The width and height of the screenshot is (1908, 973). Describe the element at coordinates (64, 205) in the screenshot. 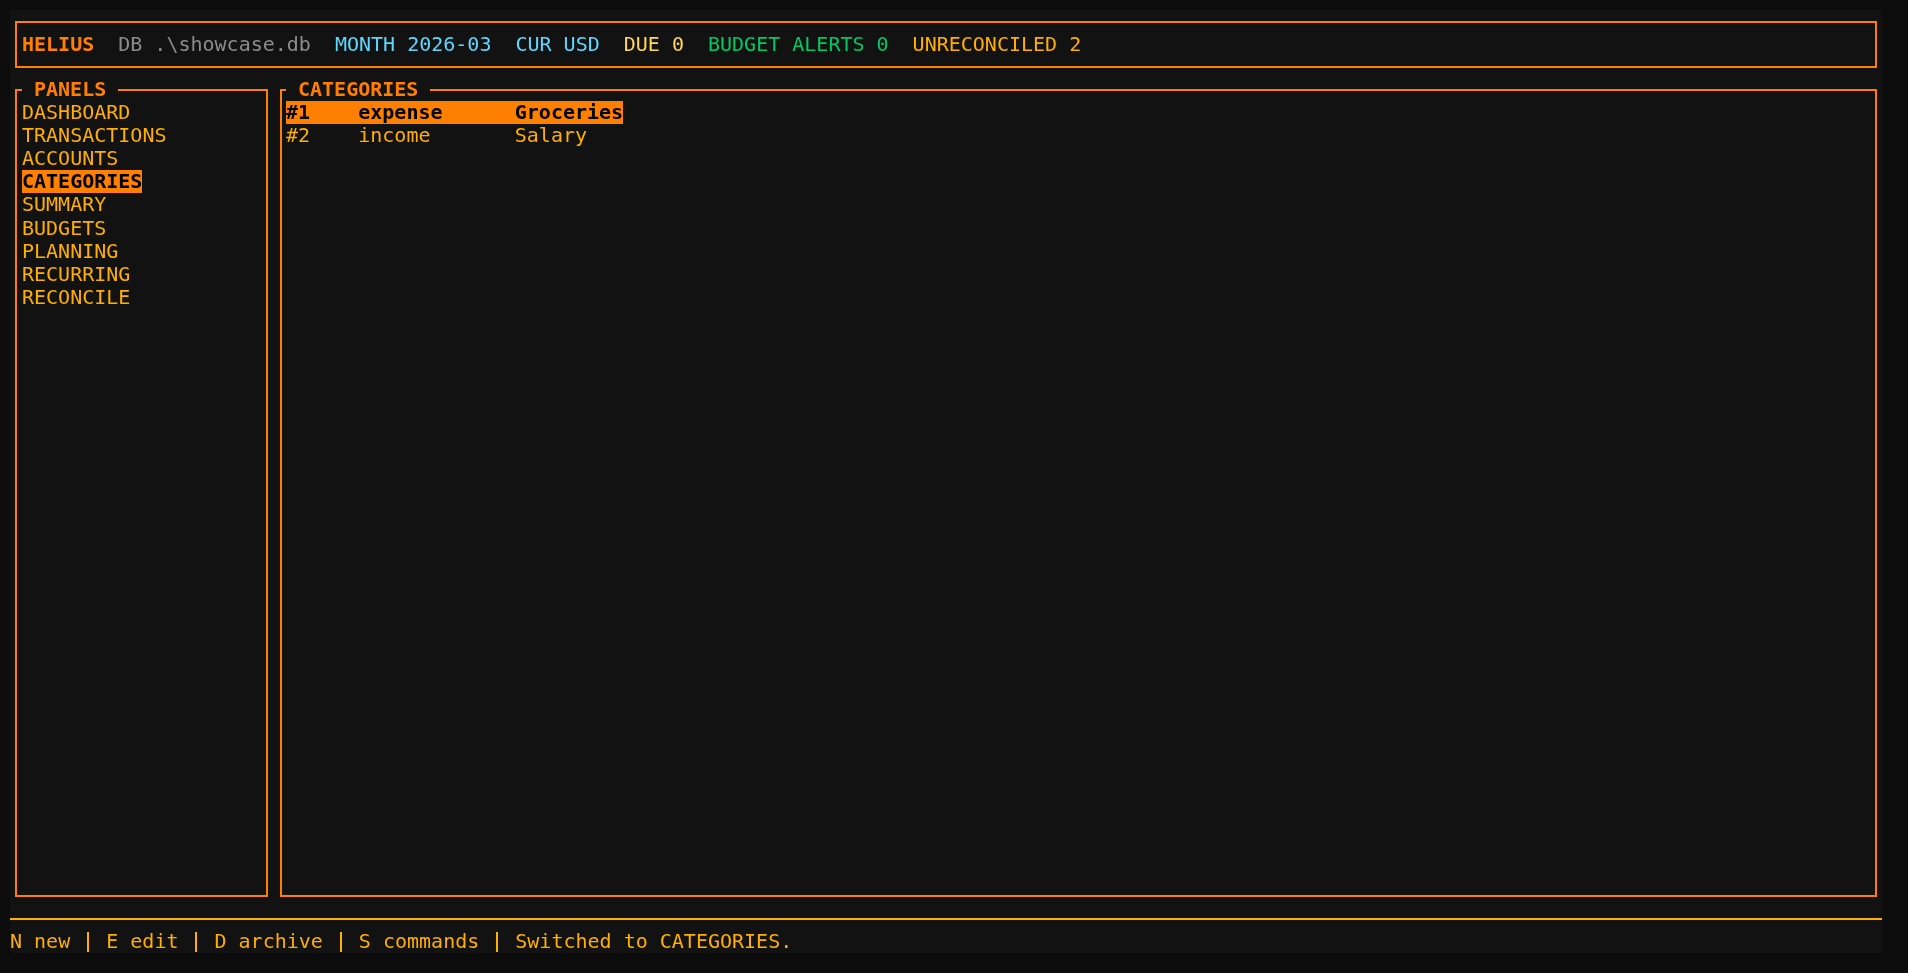

I see `panel-menu-item: SUMMARY` at that location.